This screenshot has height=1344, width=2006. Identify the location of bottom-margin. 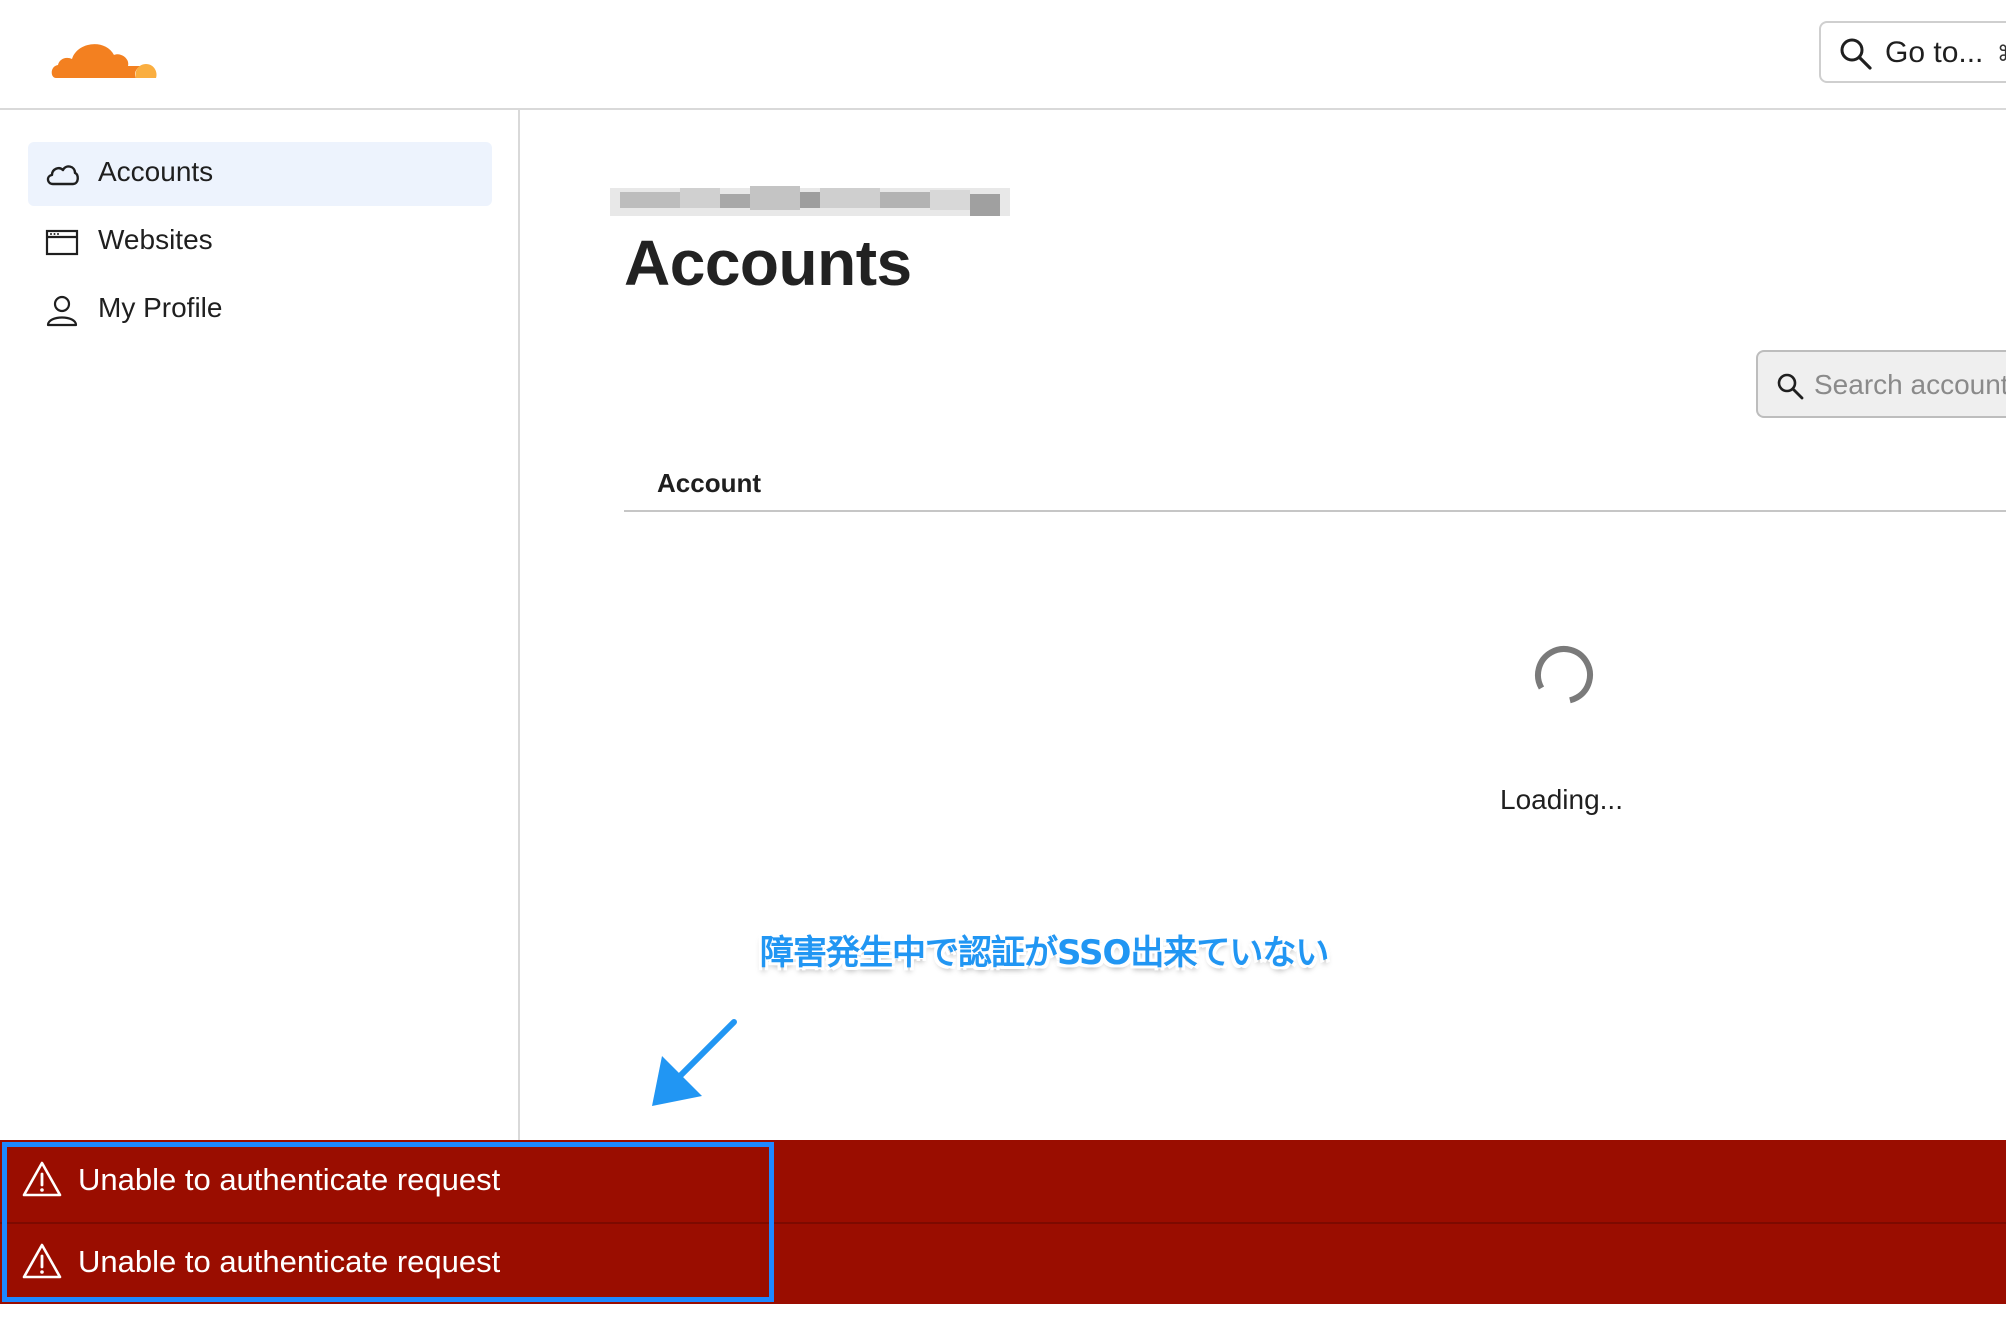
(1003, 1324).